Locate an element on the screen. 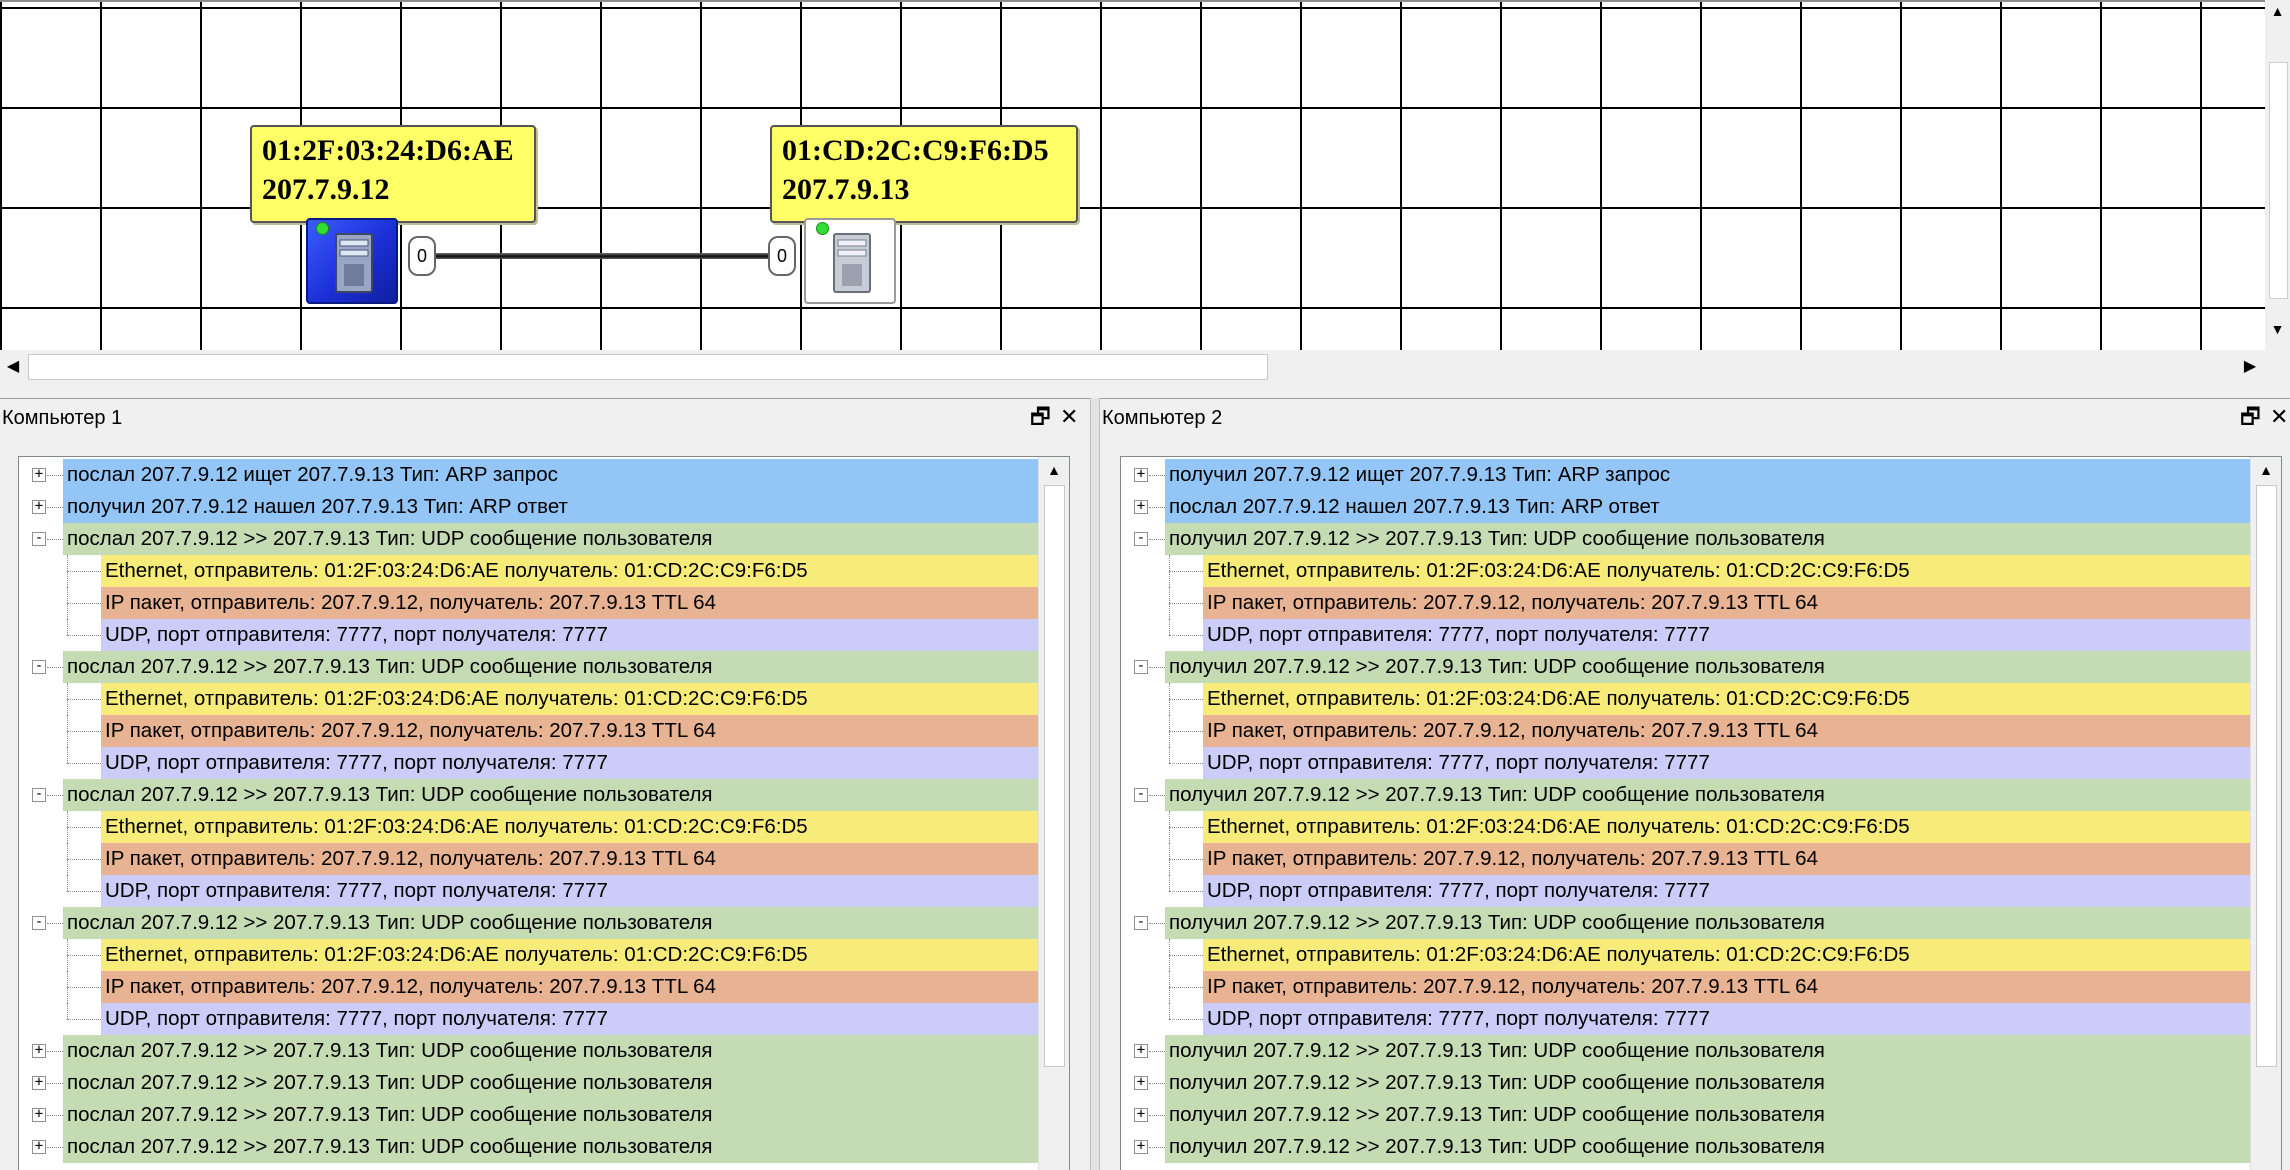 The height and width of the screenshot is (1170, 2290). scroll-down-icon: ▼ is located at coordinates (2277, 329).